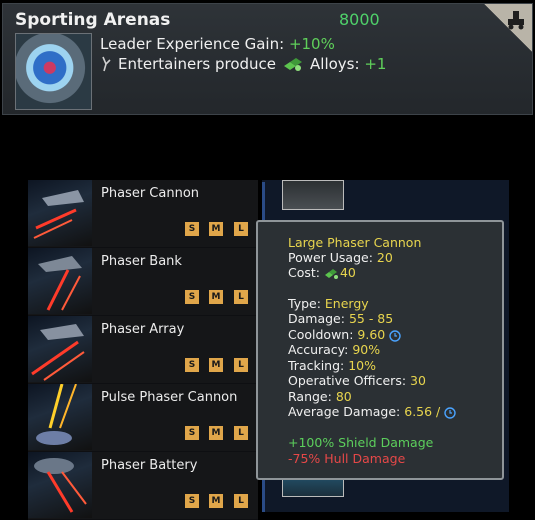  I want to click on type-label: Type:, so click(306, 303).